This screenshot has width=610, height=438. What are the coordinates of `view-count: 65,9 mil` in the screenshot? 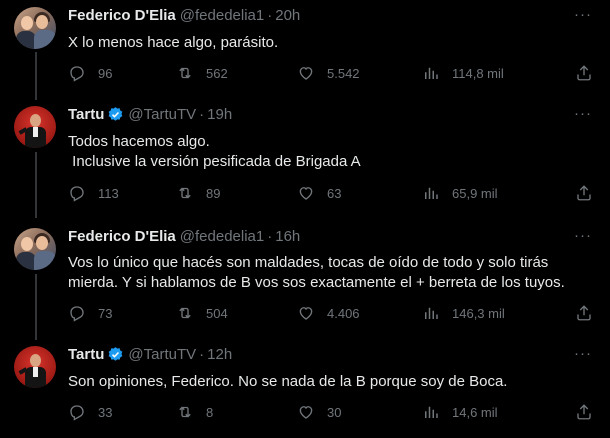 It's located at (475, 193).